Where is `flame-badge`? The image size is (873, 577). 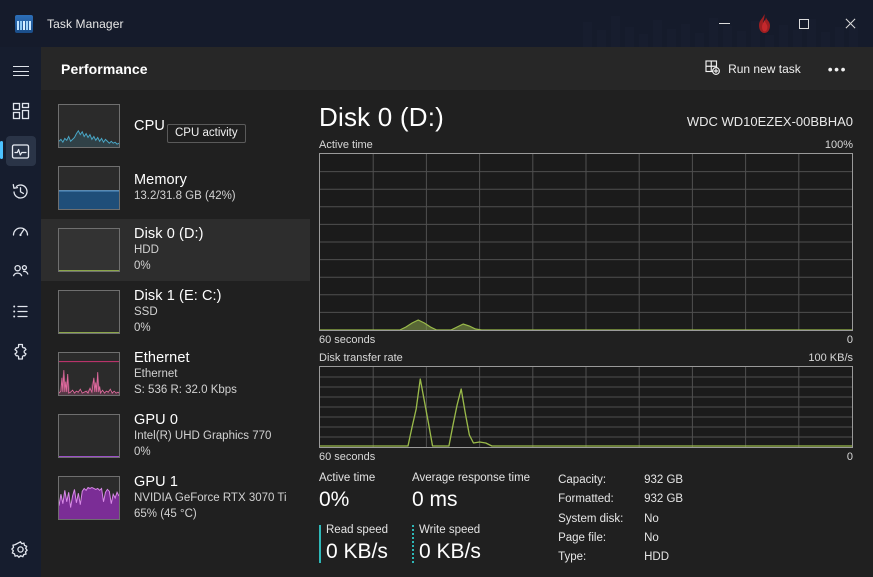 flame-badge is located at coordinates (764, 24).